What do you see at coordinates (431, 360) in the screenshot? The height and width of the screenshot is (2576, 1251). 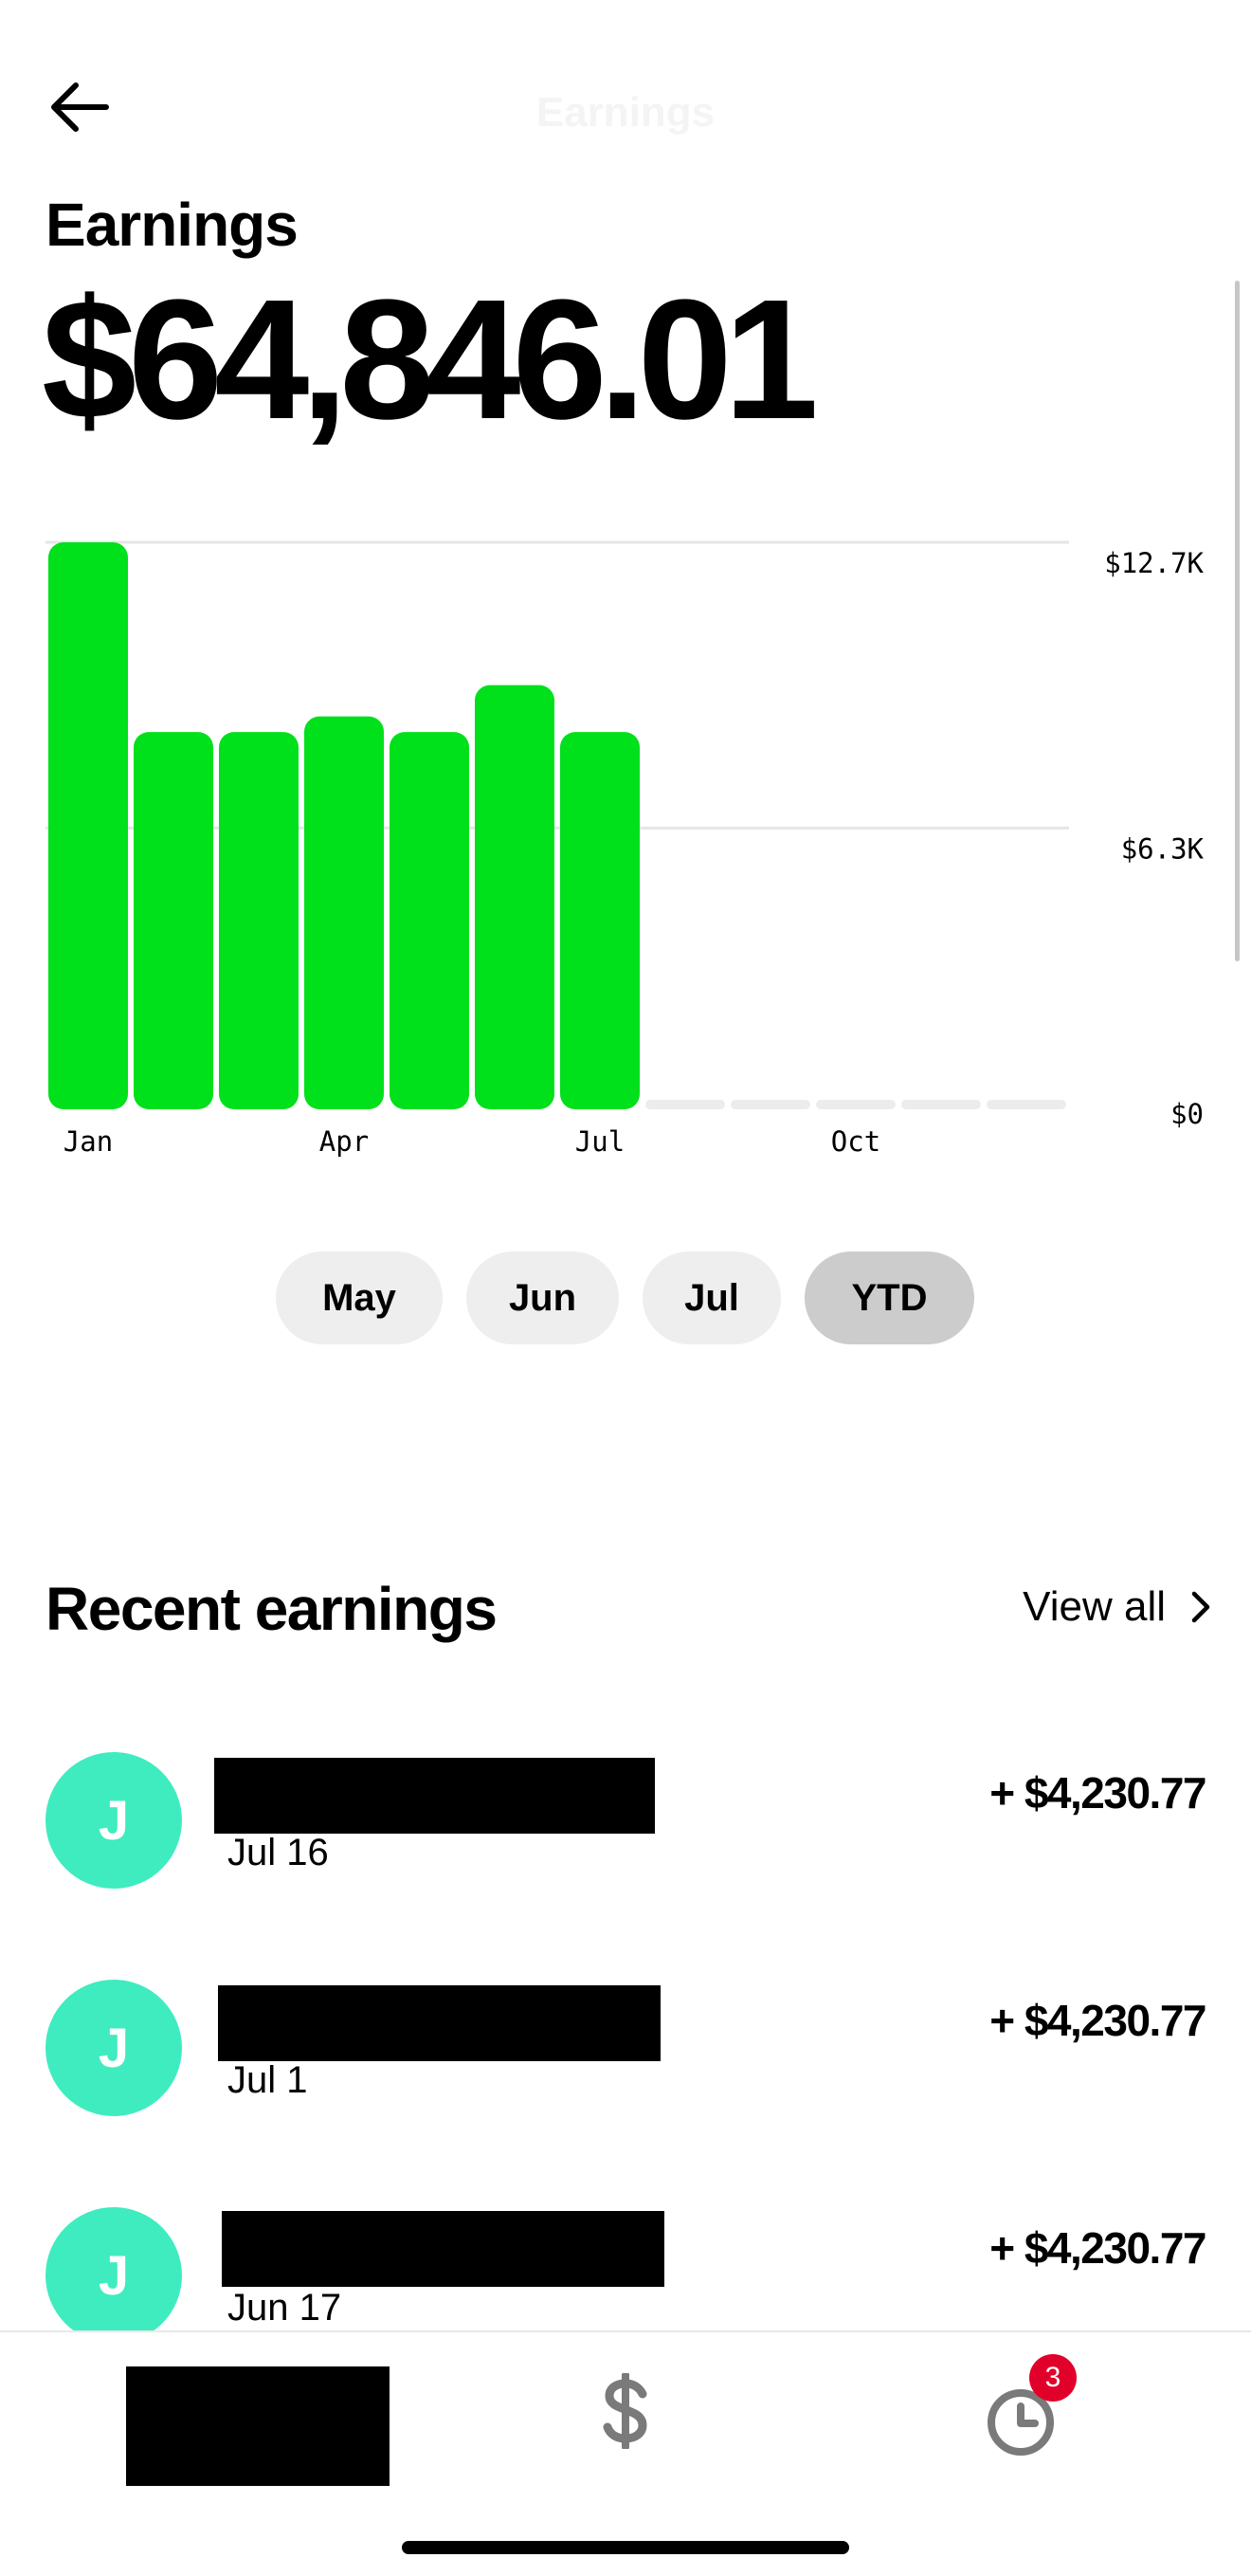 I see `total-earnings-amount: $64,846.01` at bounding box center [431, 360].